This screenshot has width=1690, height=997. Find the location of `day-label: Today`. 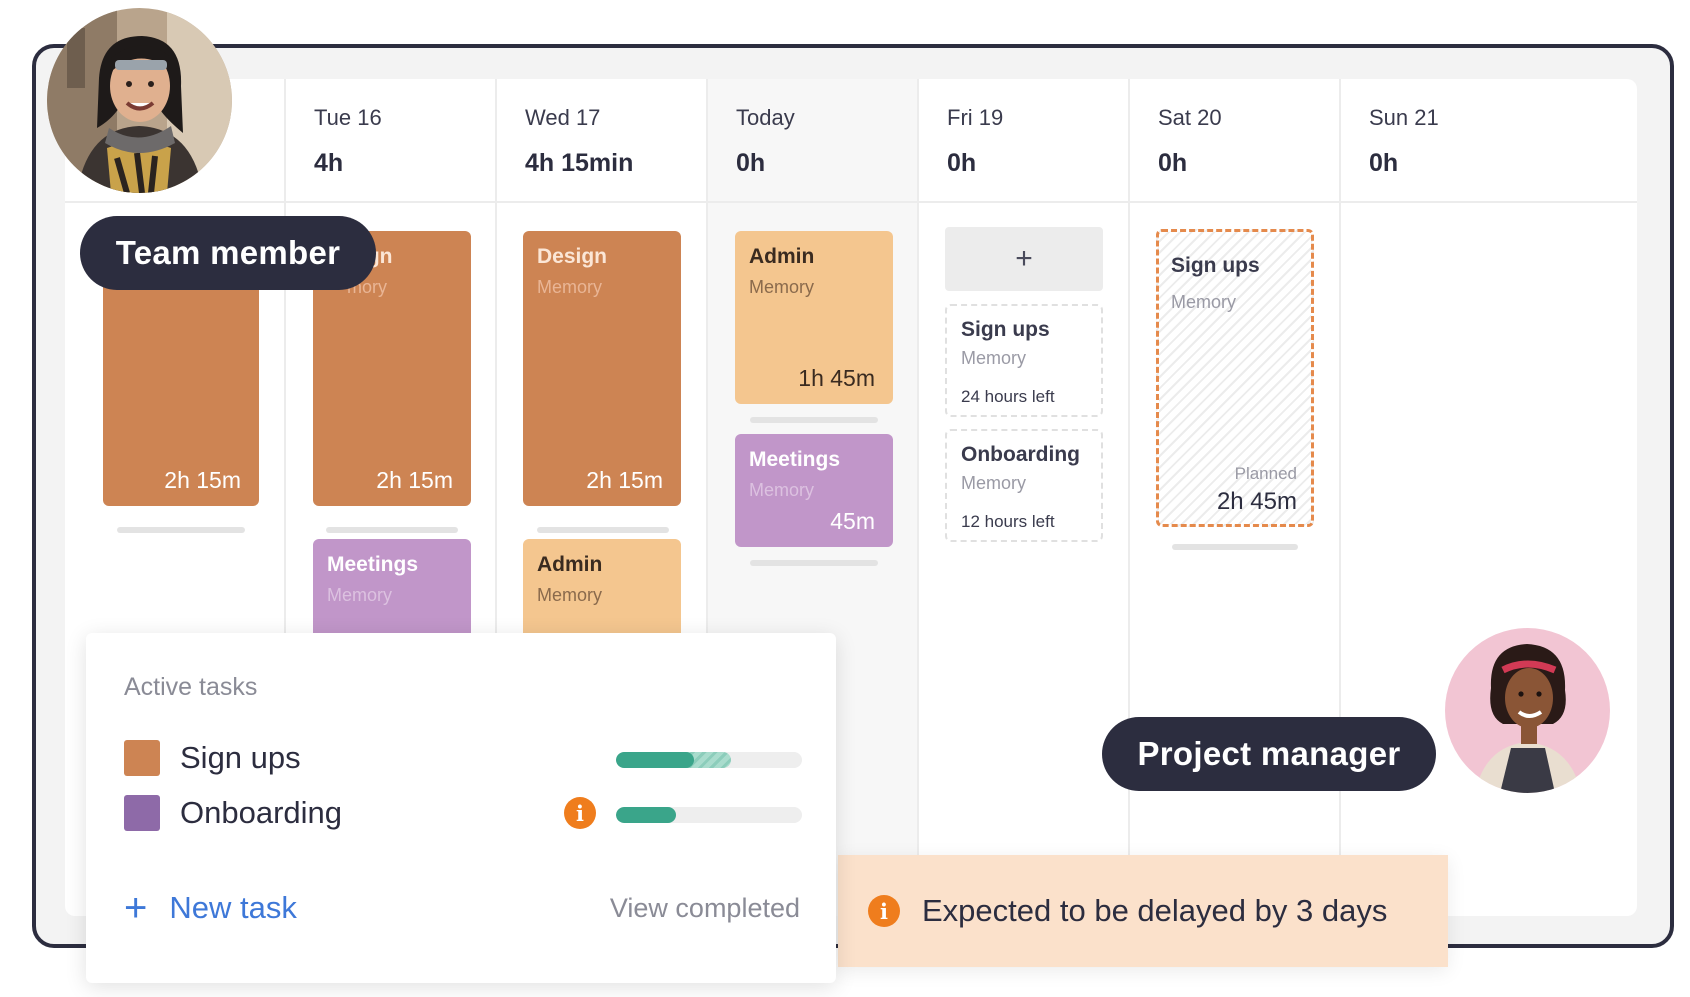

day-label: Today is located at coordinates (765, 117).